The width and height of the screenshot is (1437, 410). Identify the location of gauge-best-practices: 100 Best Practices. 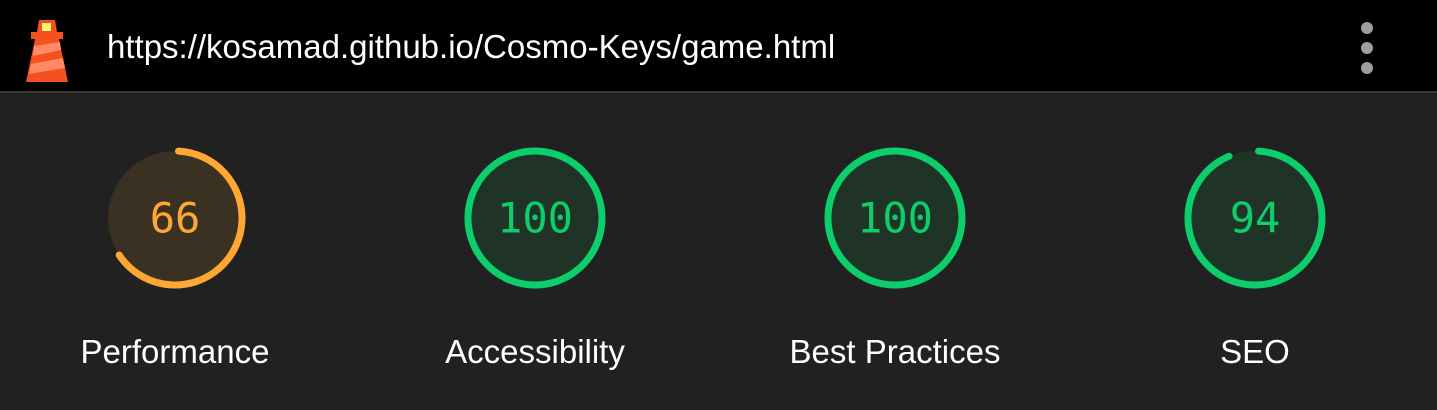
(895, 263).